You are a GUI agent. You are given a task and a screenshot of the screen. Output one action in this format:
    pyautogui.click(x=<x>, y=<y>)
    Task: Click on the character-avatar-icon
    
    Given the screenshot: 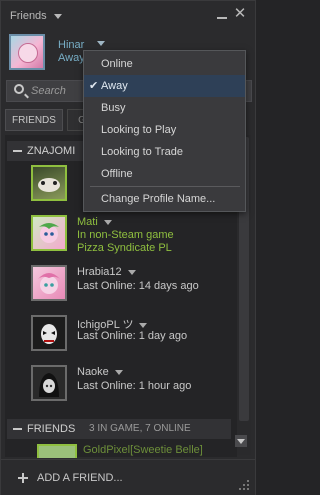 What is the action you would take?
    pyautogui.click(x=49, y=385)
    